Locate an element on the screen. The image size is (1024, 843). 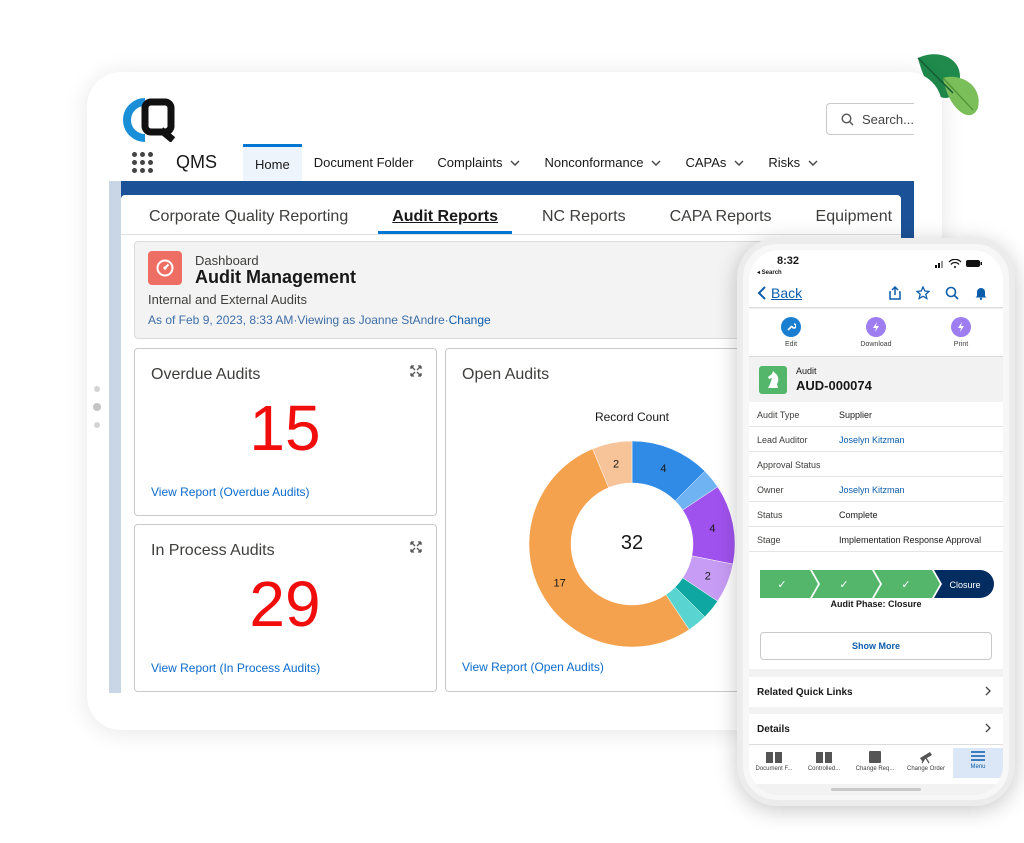
tab-corporate-quality-reporting: Corporate Quality Reporting is located at coordinates (248, 221).